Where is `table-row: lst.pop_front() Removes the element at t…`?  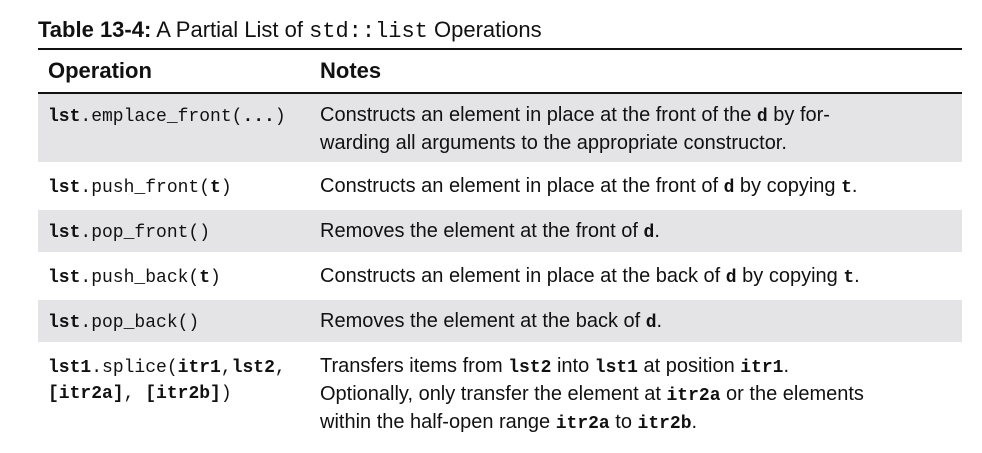
table-row: lst.pop_front() Removes the element at t… is located at coordinates (500, 231).